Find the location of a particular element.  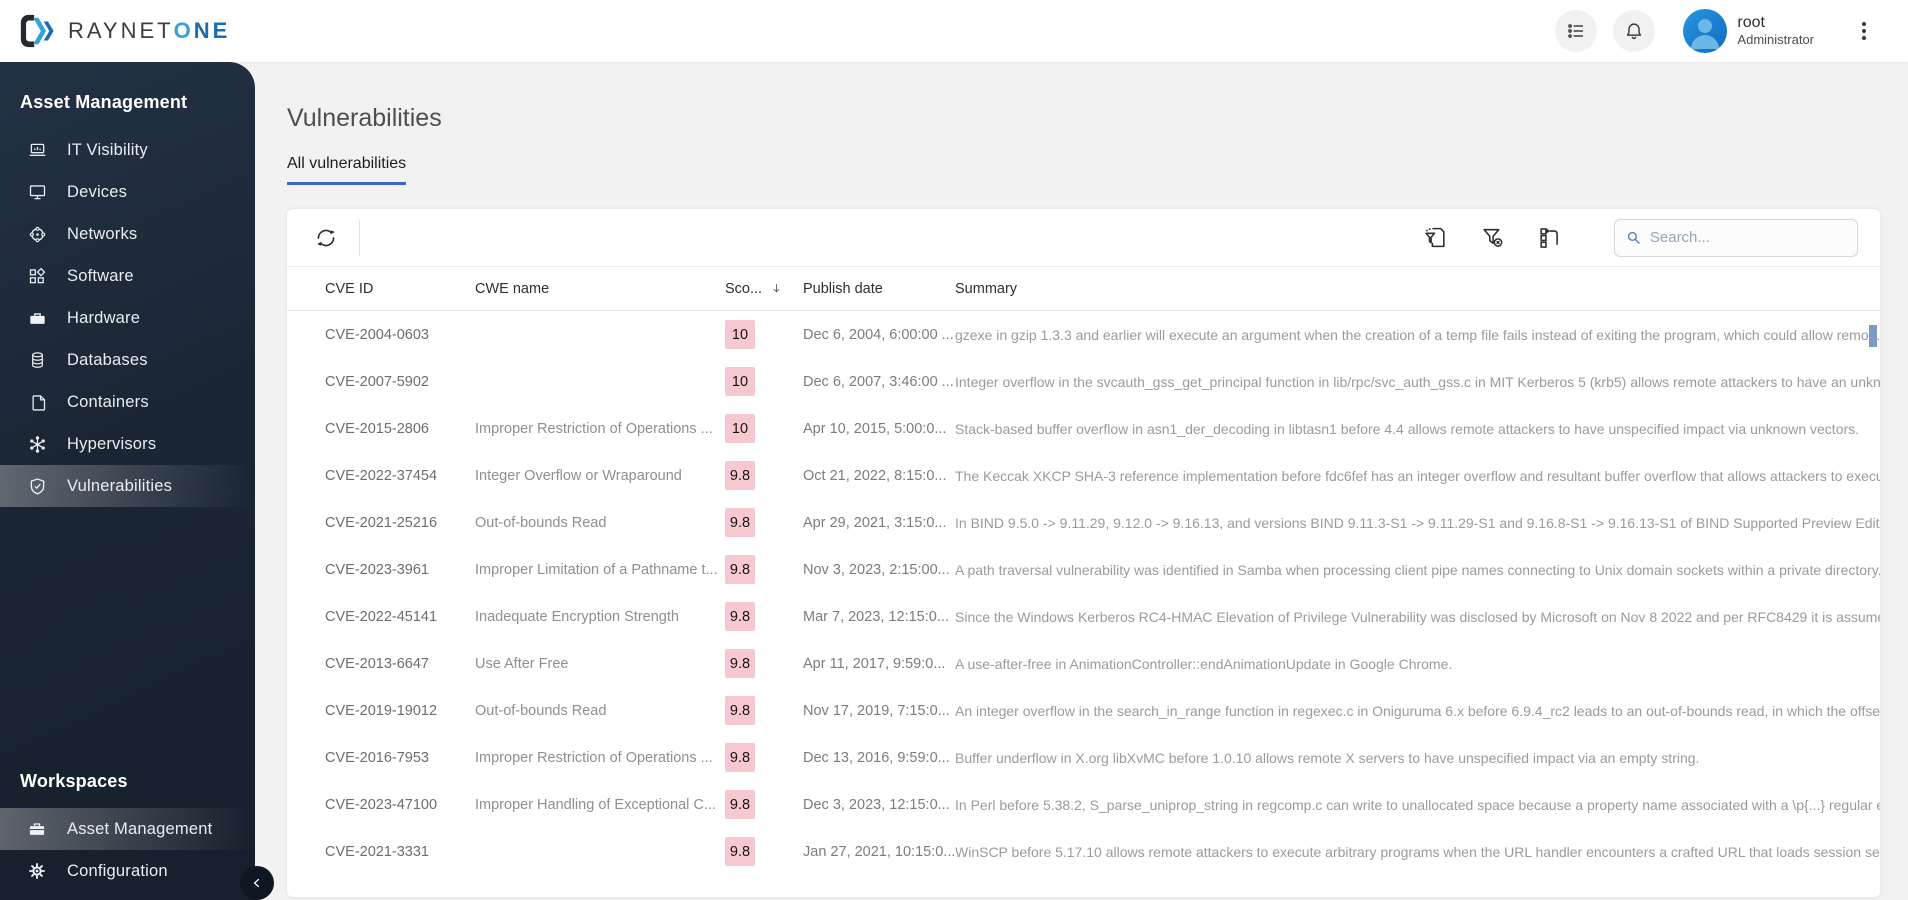

workspace-item-asset-management: Asset Management is located at coordinates (127, 829).